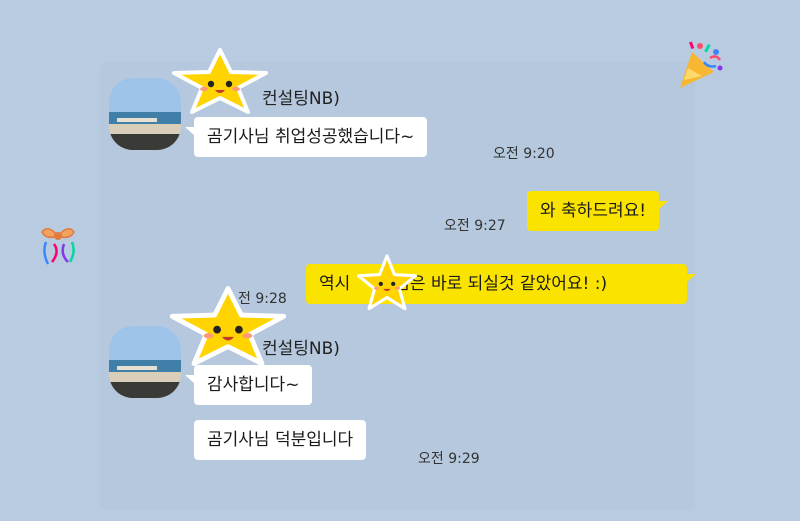 The width and height of the screenshot is (800, 521). What do you see at coordinates (449, 459) in the screenshot?
I see `message-time: 오전 9:29` at bounding box center [449, 459].